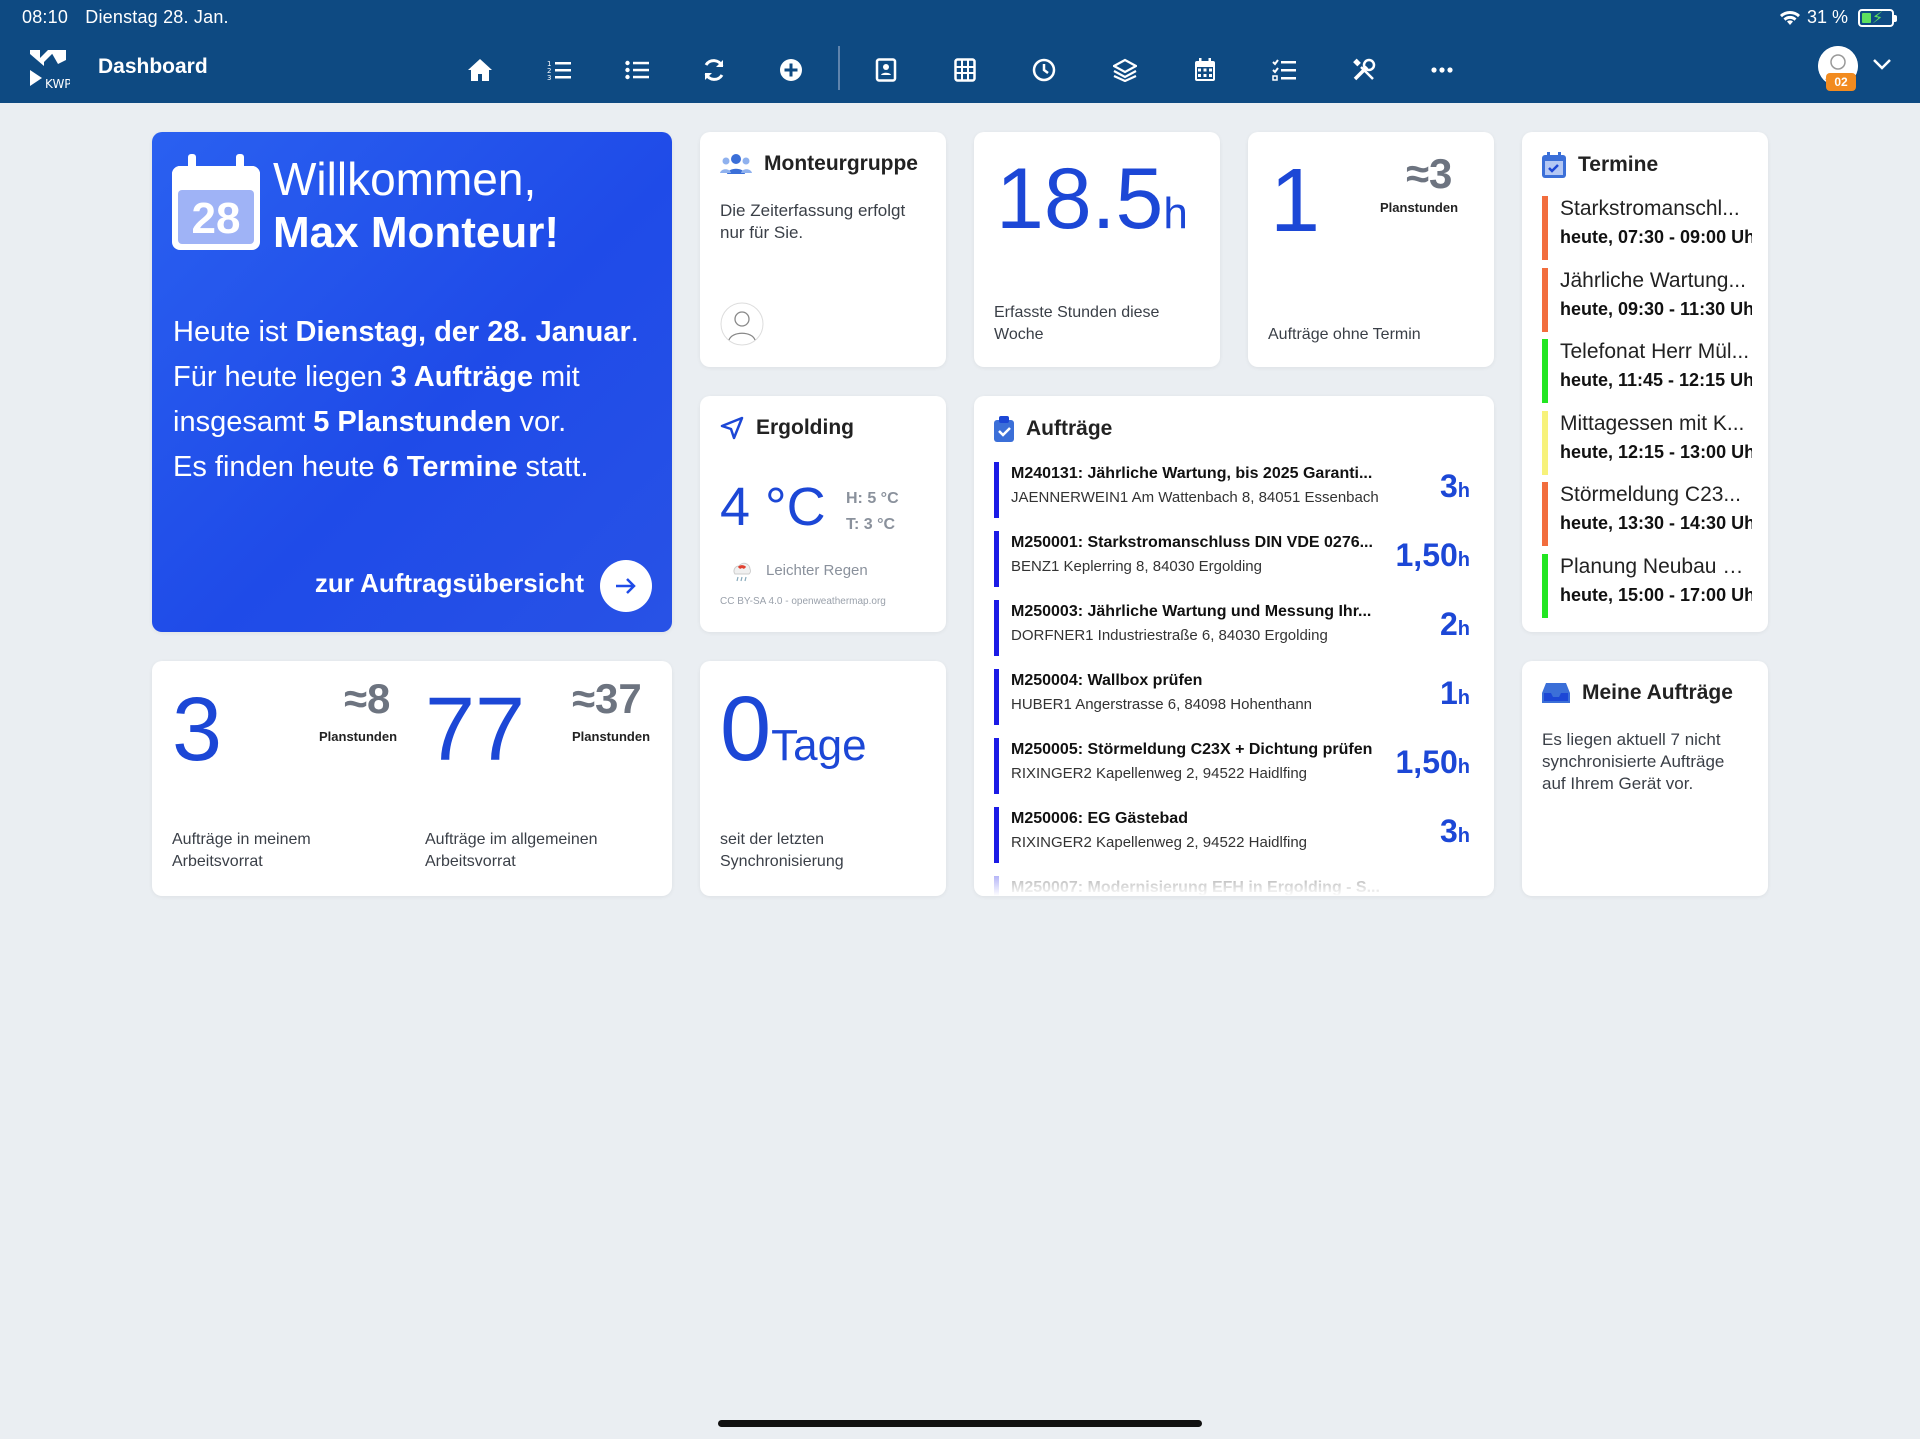  I want to click on auftraege-header: Aufträge, so click(1053, 429).